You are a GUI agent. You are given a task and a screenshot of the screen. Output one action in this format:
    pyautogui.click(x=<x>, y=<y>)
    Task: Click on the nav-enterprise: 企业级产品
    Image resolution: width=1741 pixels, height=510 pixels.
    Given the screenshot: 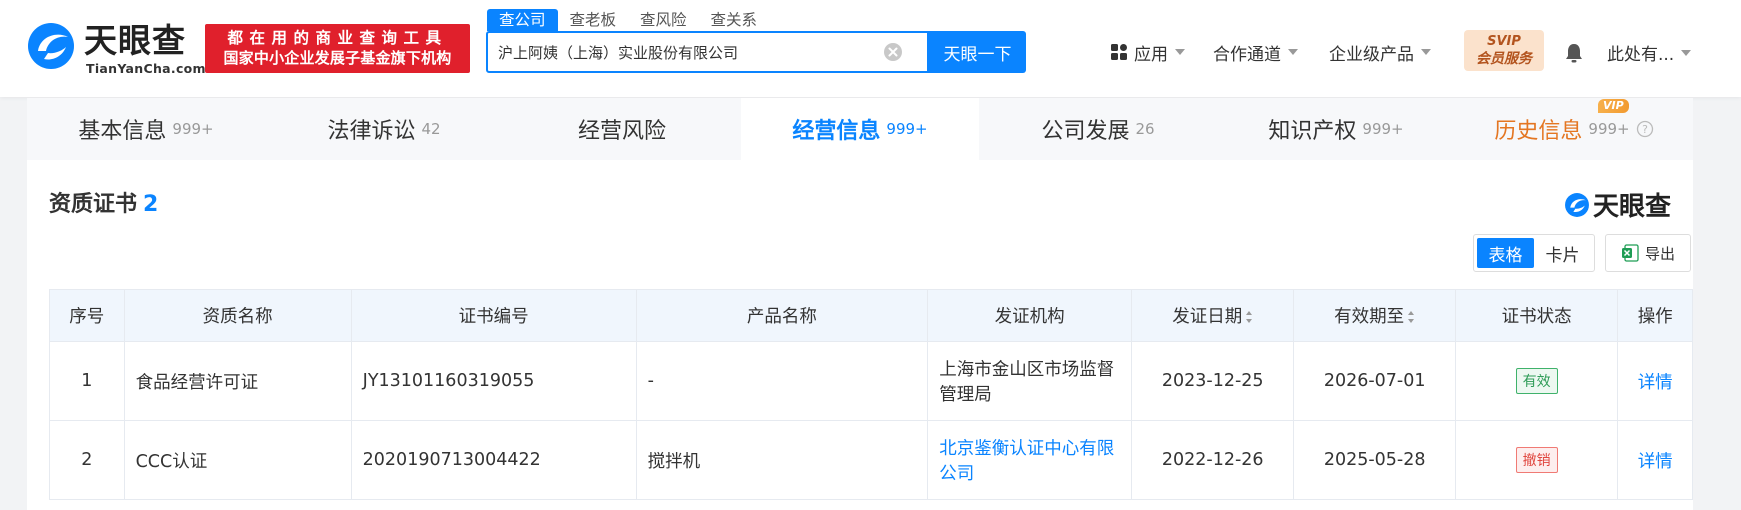 What is the action you would take?
    pyautogui.click(x=1380, y=52)
    